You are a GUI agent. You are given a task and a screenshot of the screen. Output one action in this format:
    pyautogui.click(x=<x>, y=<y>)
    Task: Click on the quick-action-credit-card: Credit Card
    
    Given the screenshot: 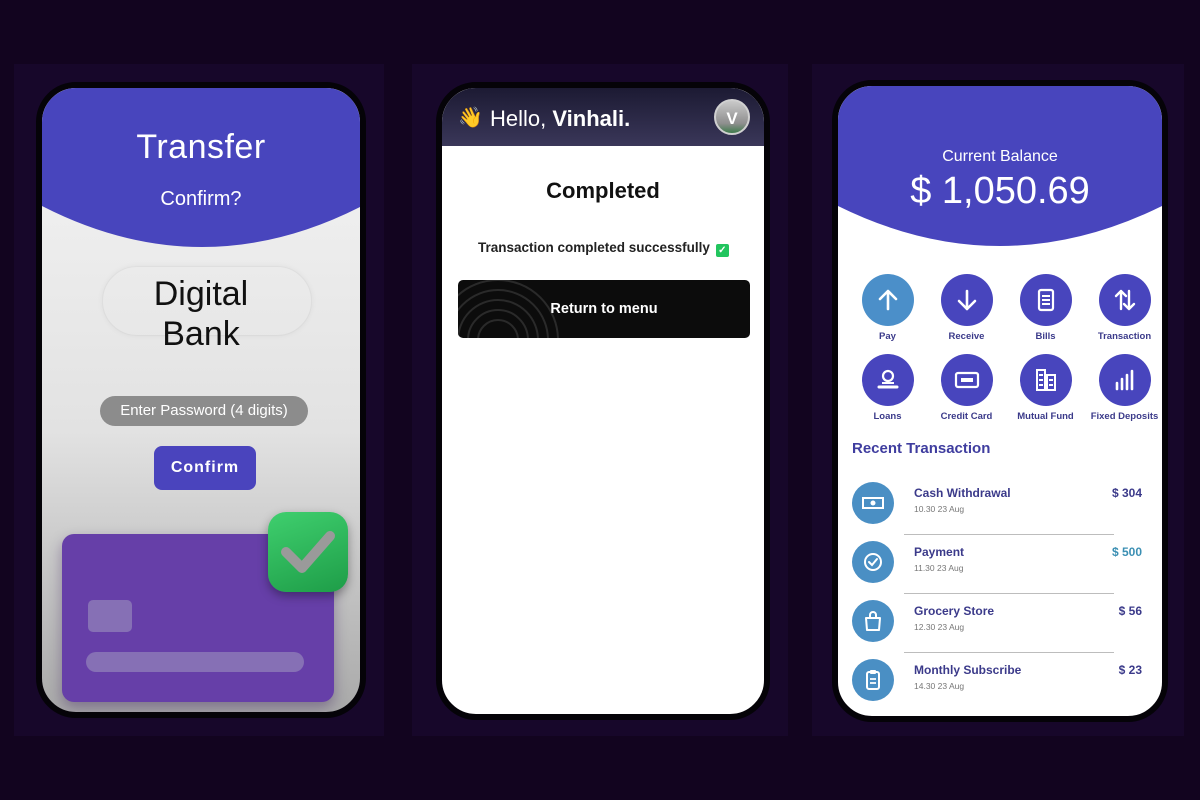 What is the action you would take?
    pyautogui.click(x=966, y=388)
    